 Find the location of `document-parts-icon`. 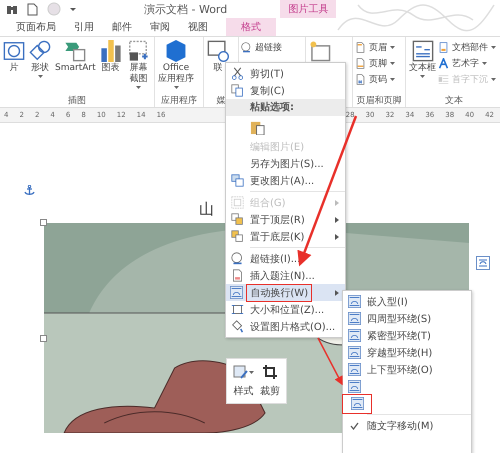

document-parts-icon is located at coordinates (443, 47).